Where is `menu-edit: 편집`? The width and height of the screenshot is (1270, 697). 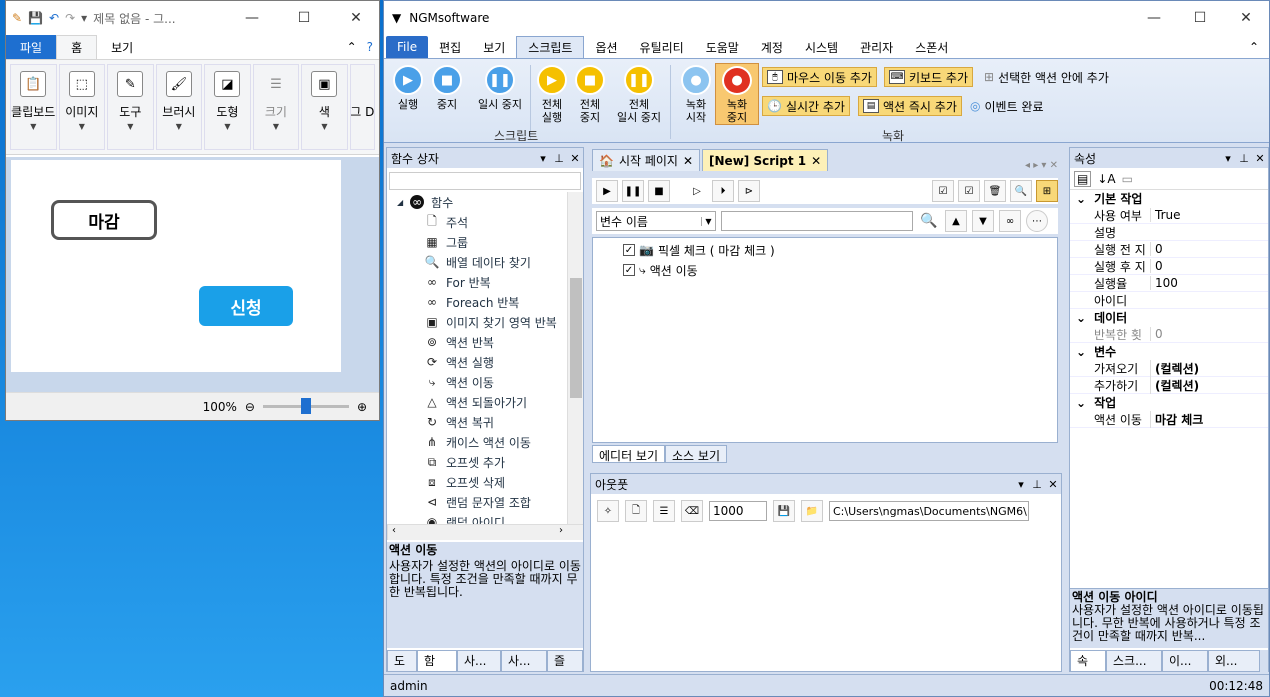 menu-edit: 편집 is located at coordinates (450, 47).